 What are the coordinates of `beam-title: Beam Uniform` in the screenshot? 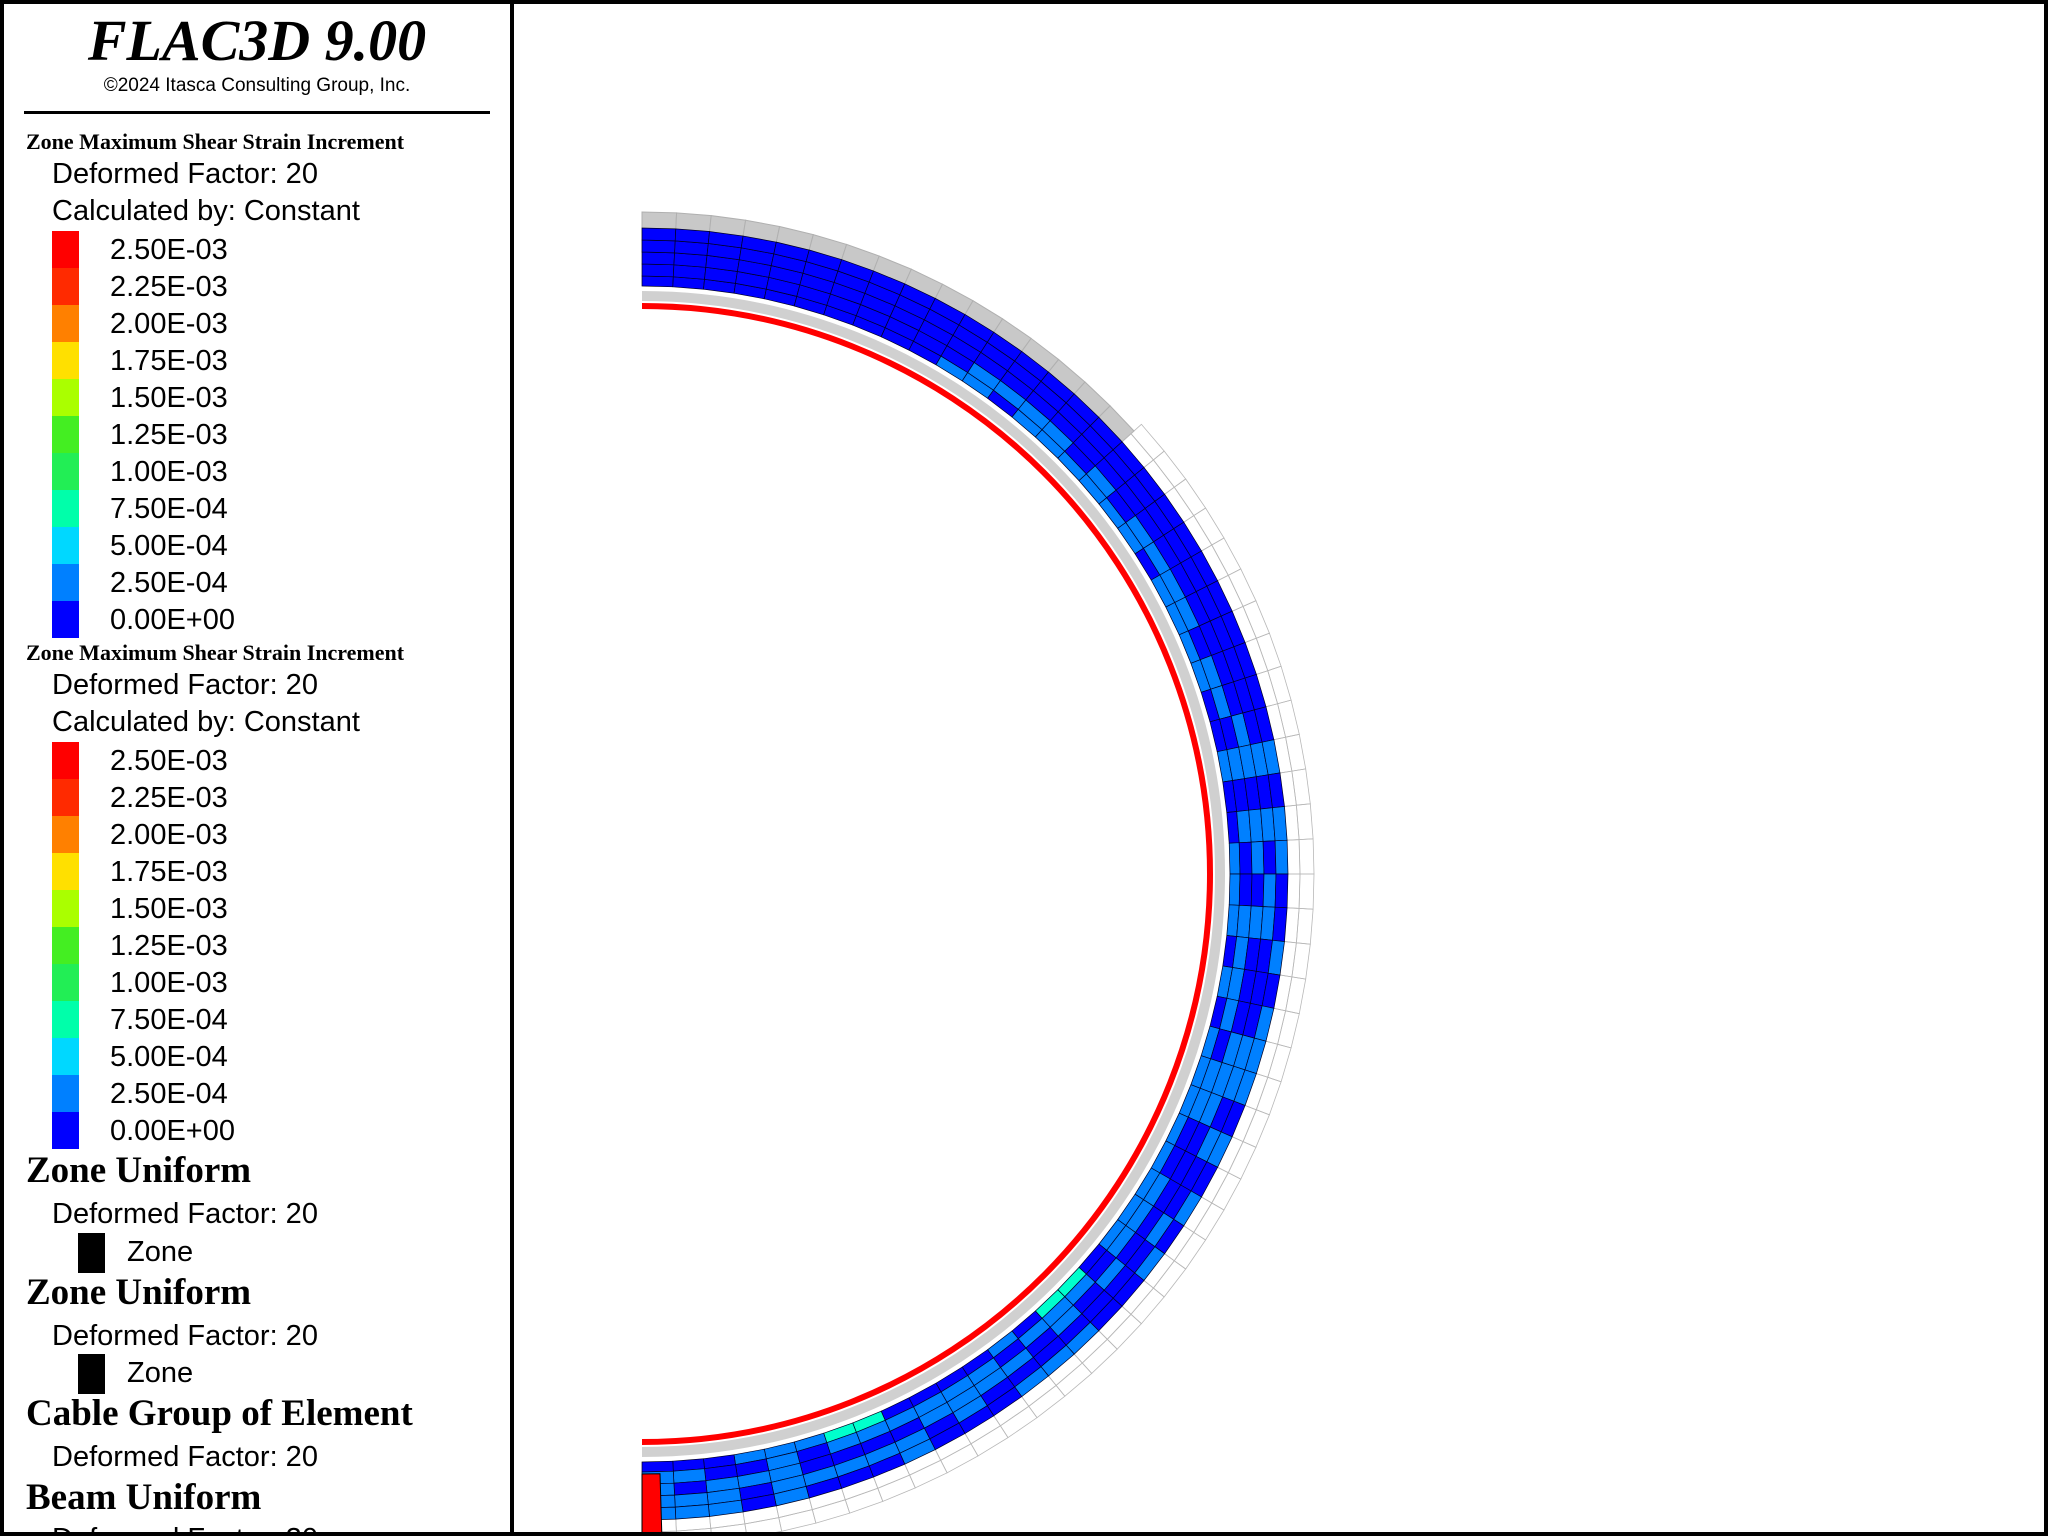 It's located at (144, 1497).